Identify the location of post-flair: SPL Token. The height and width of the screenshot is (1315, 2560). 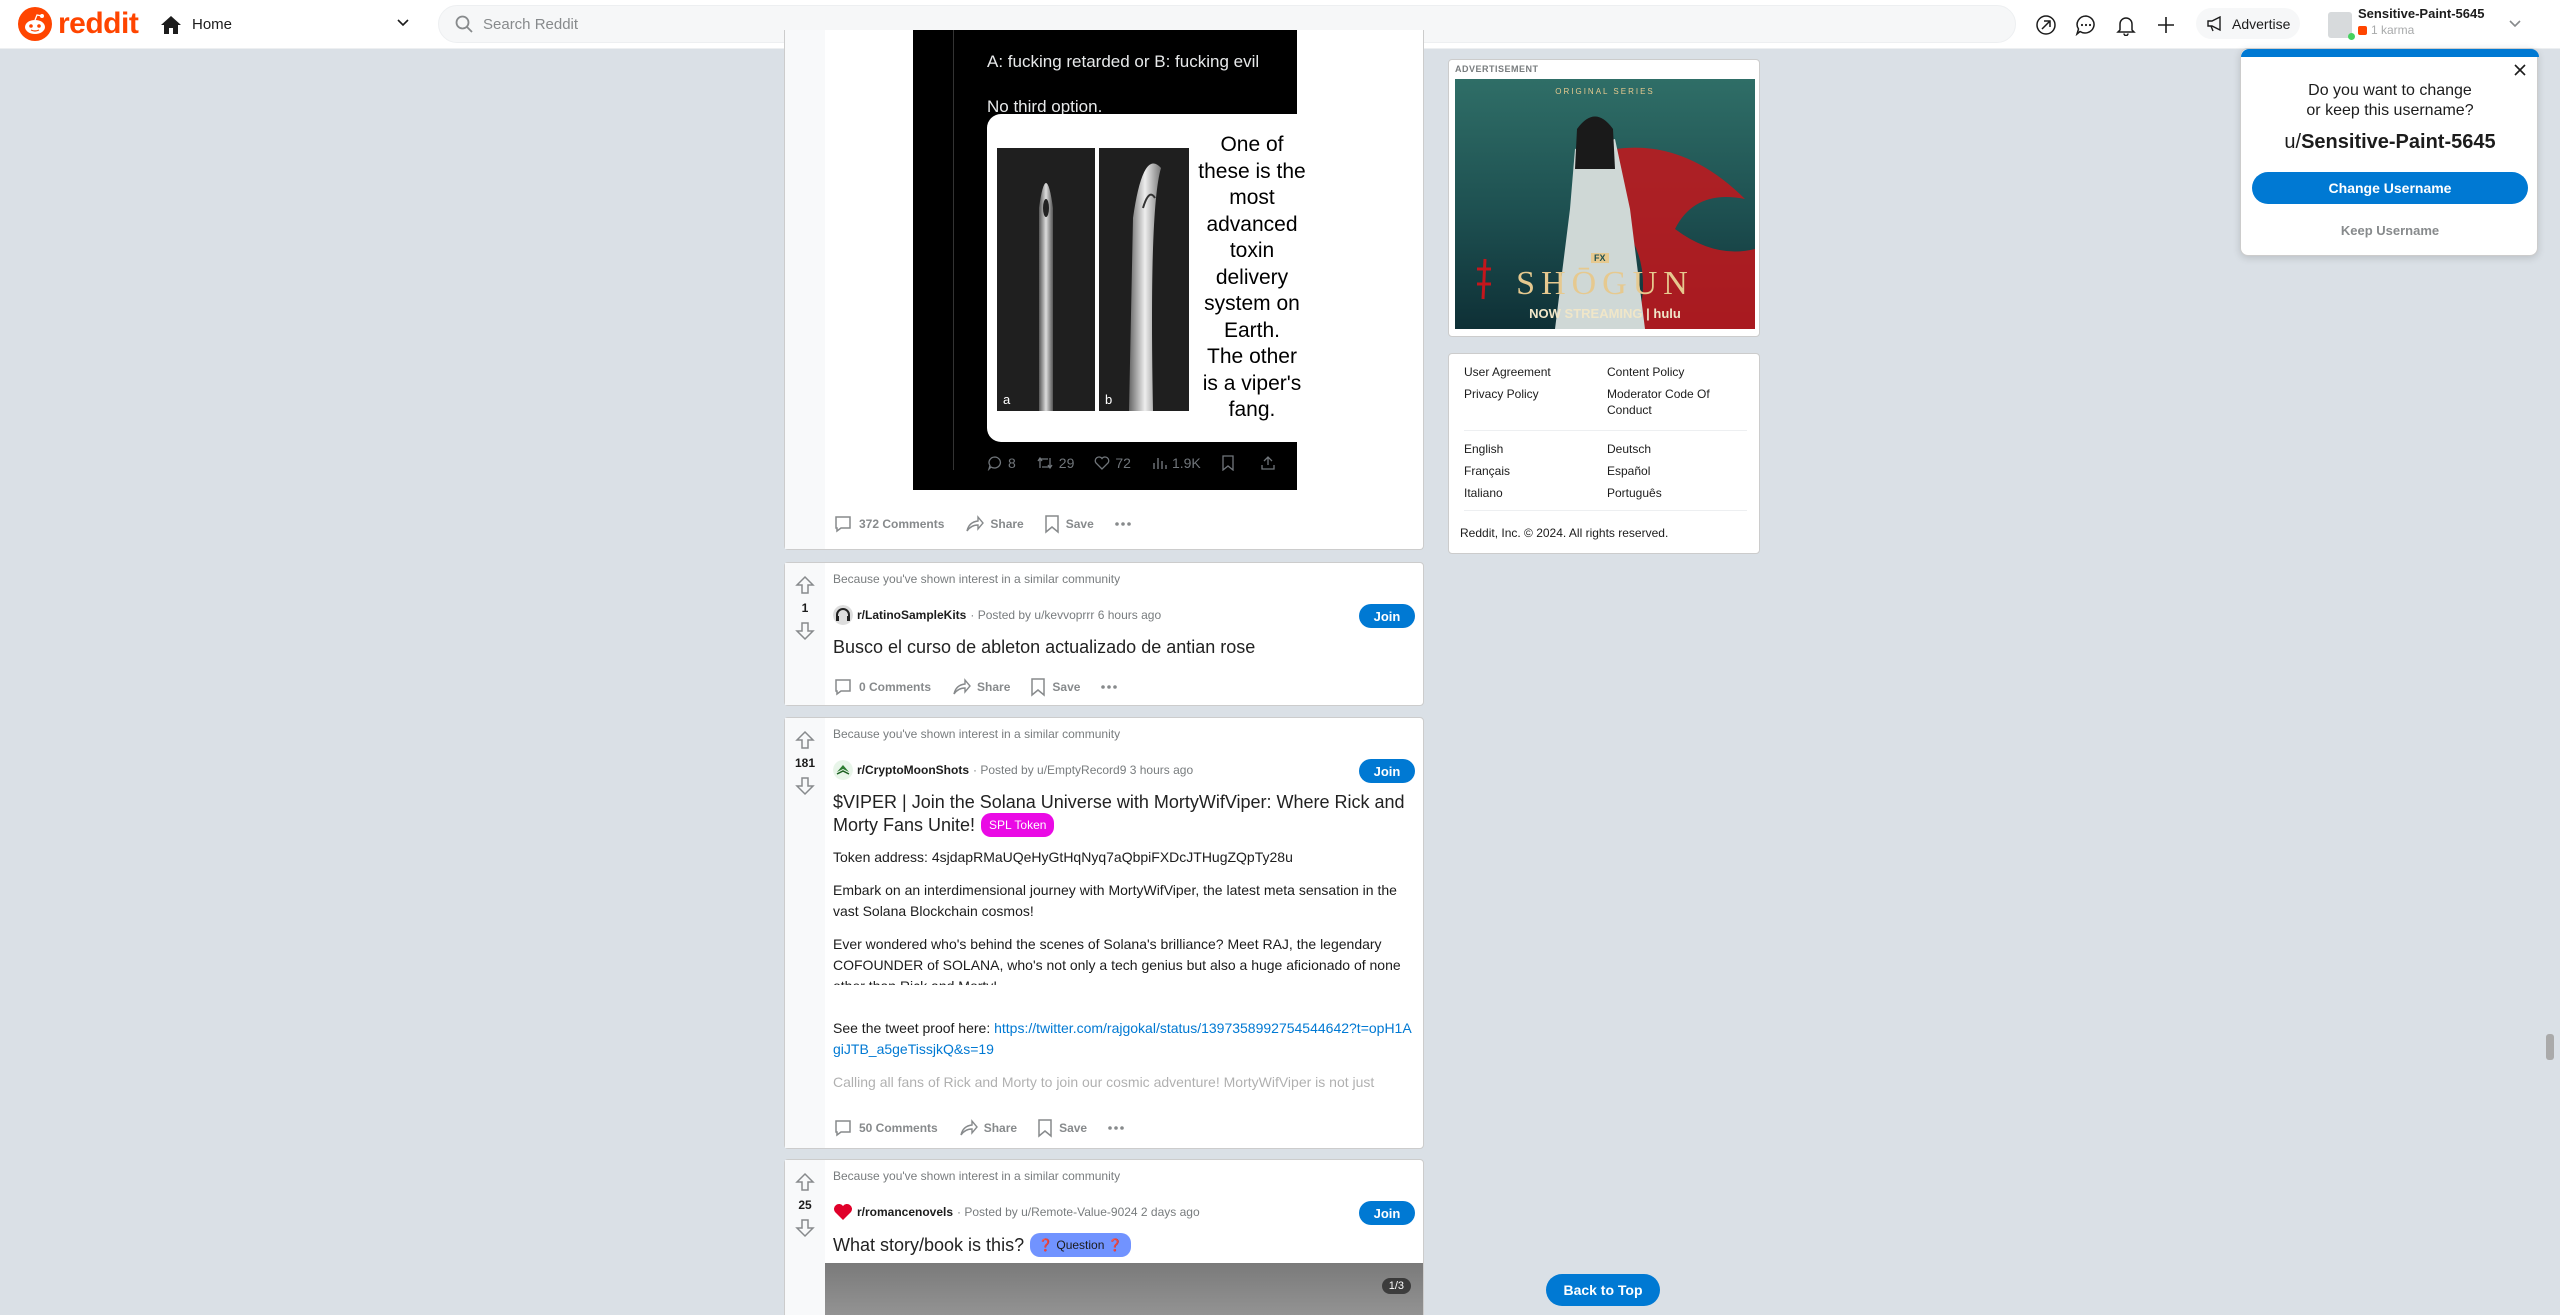
(1018, 825).